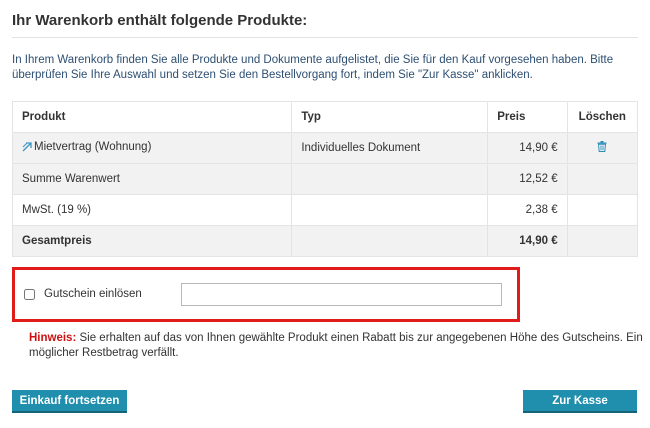 This screenshot has height=428, width=650. Describe the element at coordinates (390, 148) in the screenshot. I see `product-type: Individuelles Dokument` at that location.